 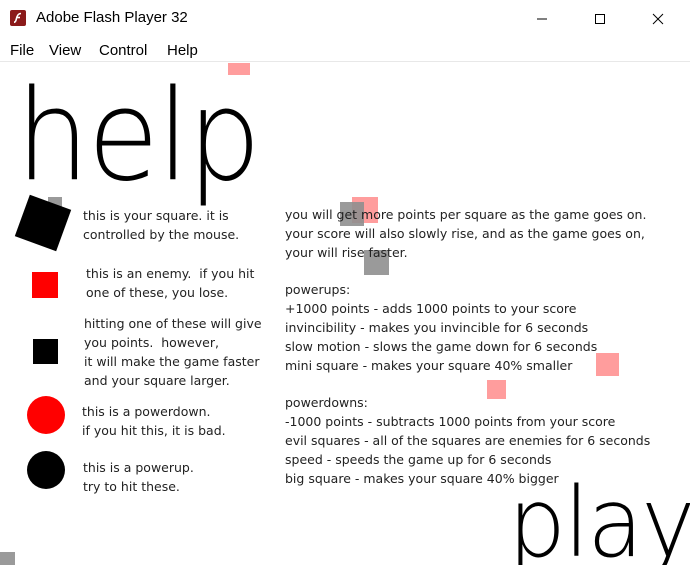 What do you see at coordinates (345, 19) in the screenshot?
I see `title-bar: Adobe Flash Player 32` at bounding box center [345, 19].